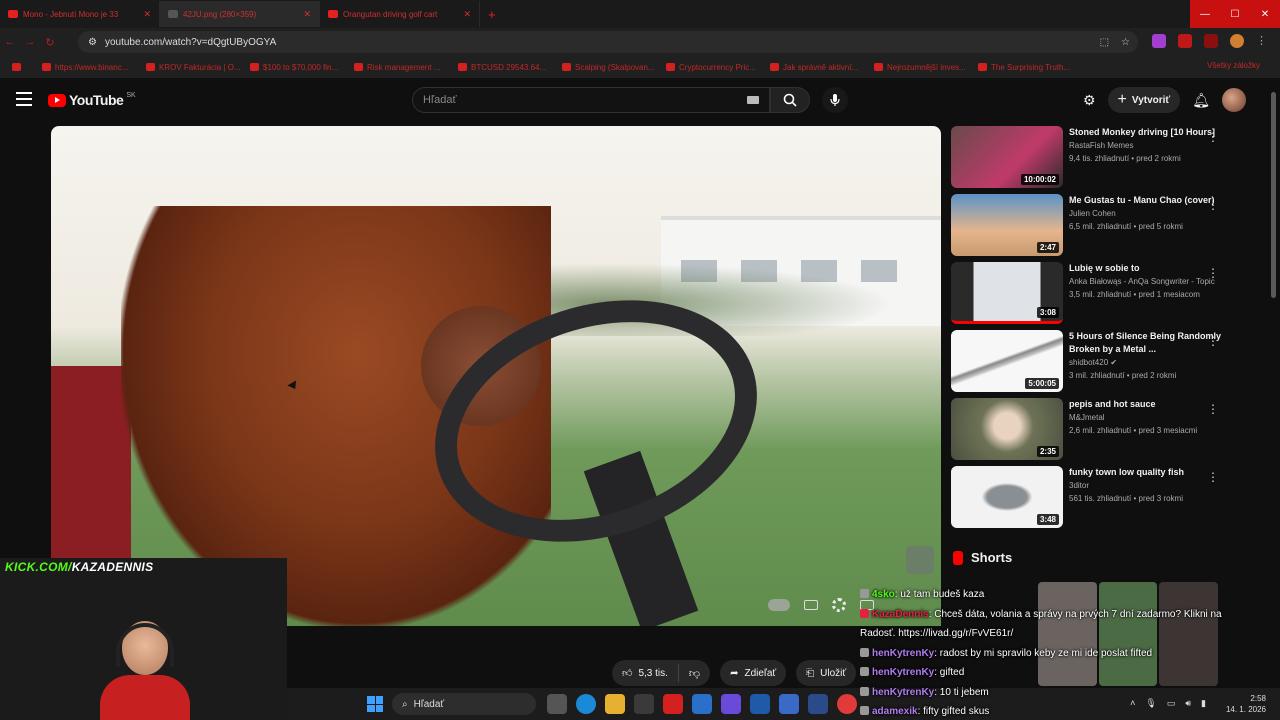  I want to click on store-icon, so click(644, 704).